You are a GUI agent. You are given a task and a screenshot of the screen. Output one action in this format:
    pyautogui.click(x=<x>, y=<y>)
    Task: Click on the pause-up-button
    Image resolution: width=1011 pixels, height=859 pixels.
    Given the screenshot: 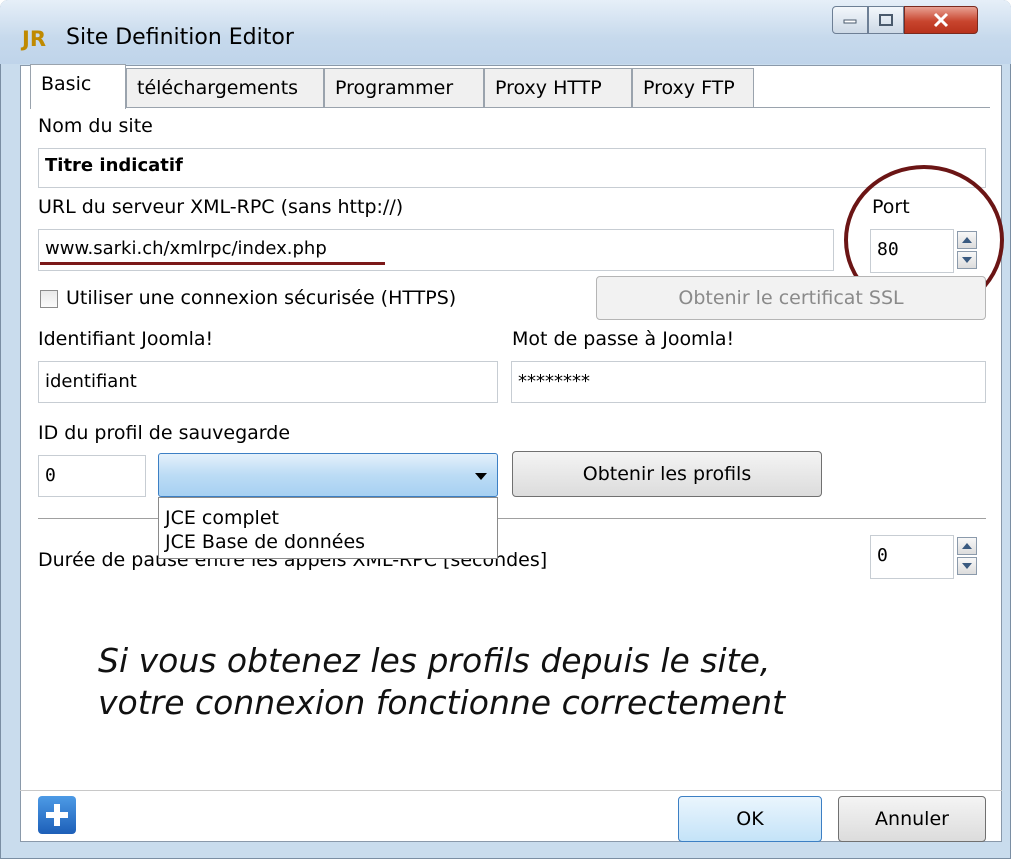 What is the action you would take?
    pyautogui.click(x=967, y=546)
    